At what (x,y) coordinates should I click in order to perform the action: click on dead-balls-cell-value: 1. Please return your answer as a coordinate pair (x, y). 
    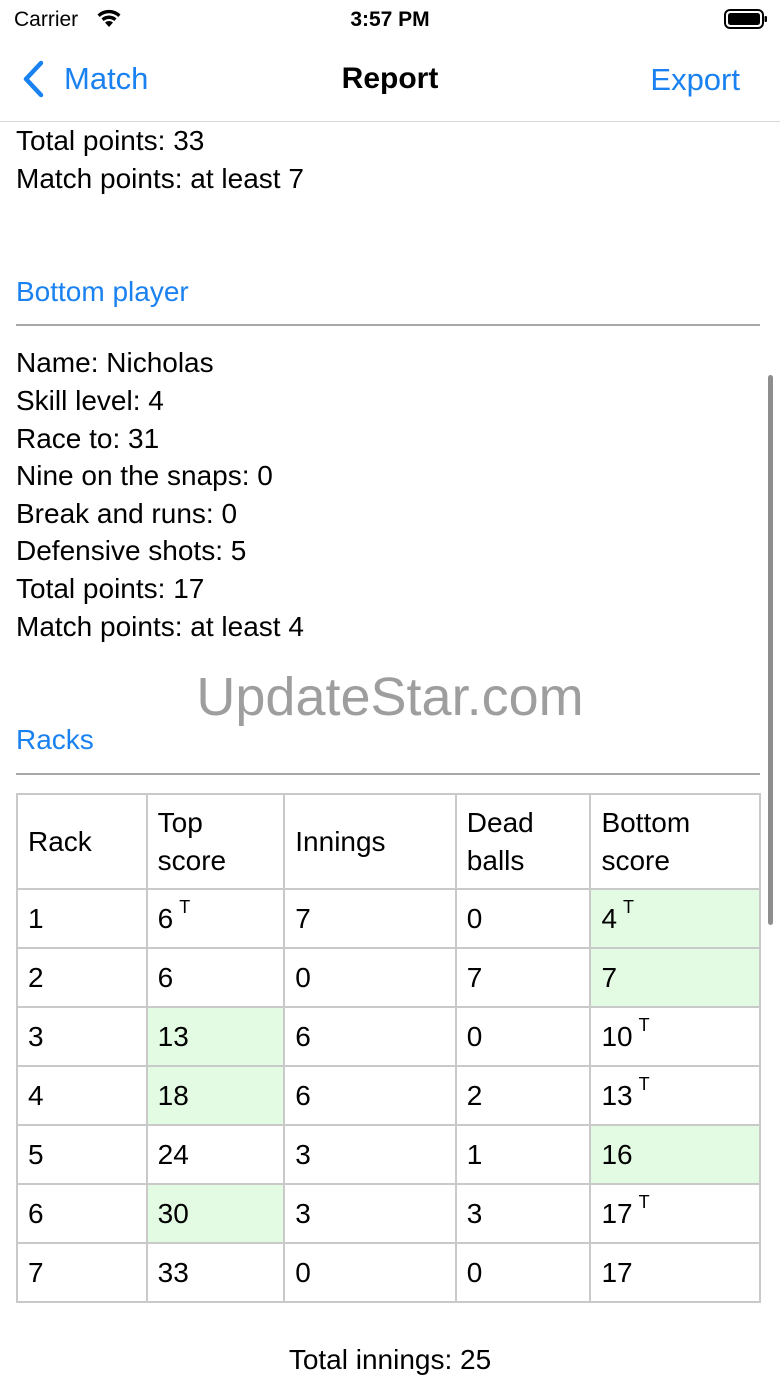
    Looking at the image, I should click on (474, 1154).